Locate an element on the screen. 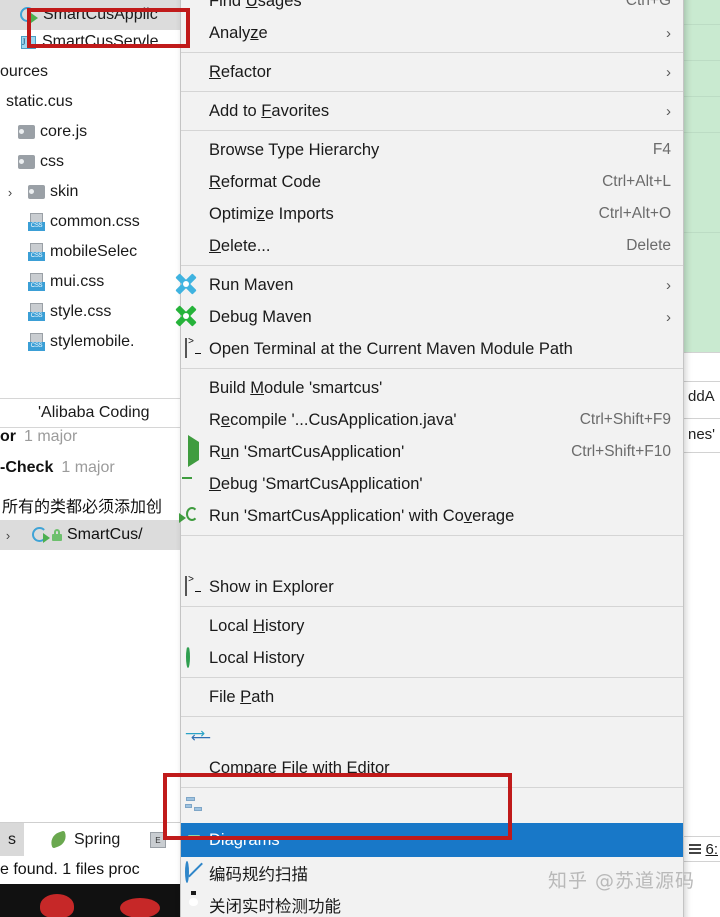 The width and height of the screenshot is (720, 917). compare-icon: ⟶ ⟵ is located at coordinates (198, 735).